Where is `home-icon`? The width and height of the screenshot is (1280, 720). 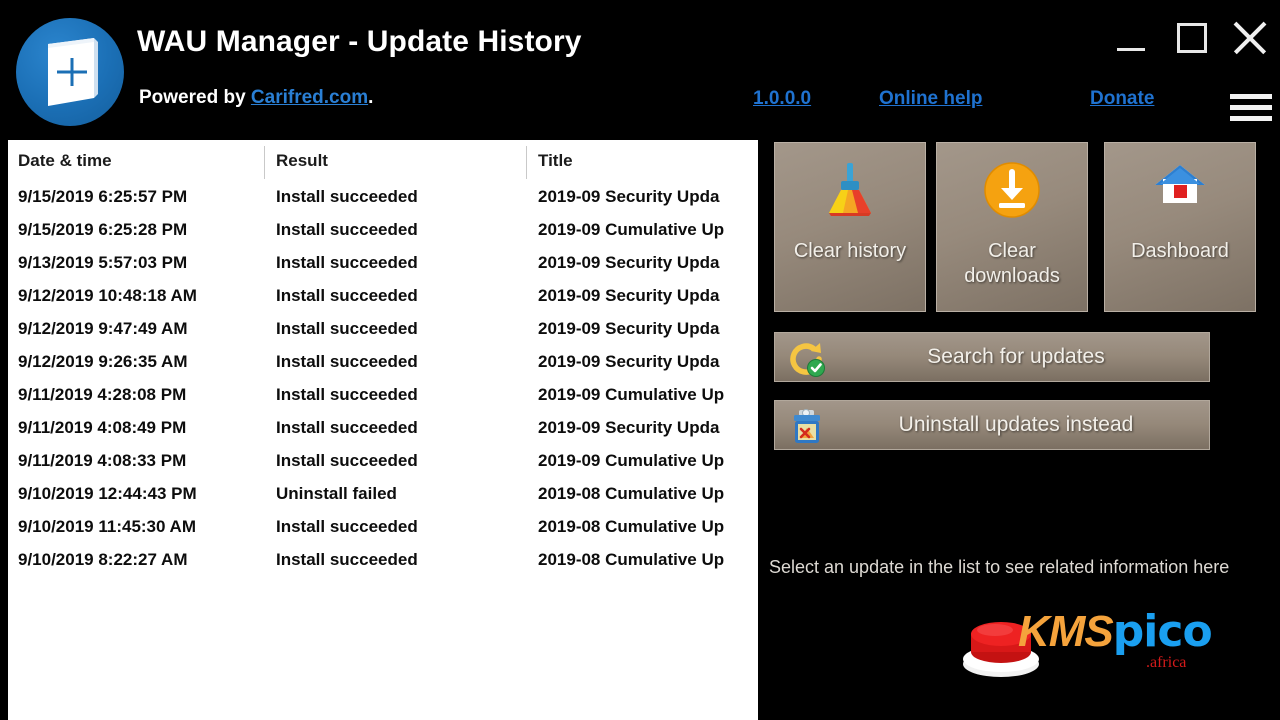
home-icon is located at coordinates (1180, 189).